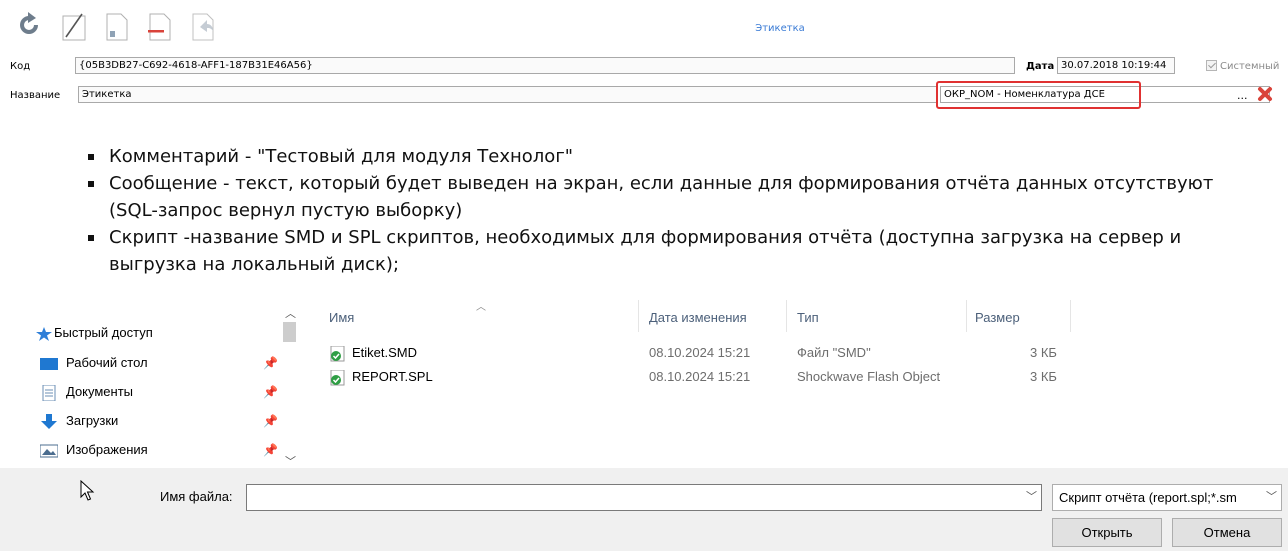  I want to click on star-icon, so click(45, 333).